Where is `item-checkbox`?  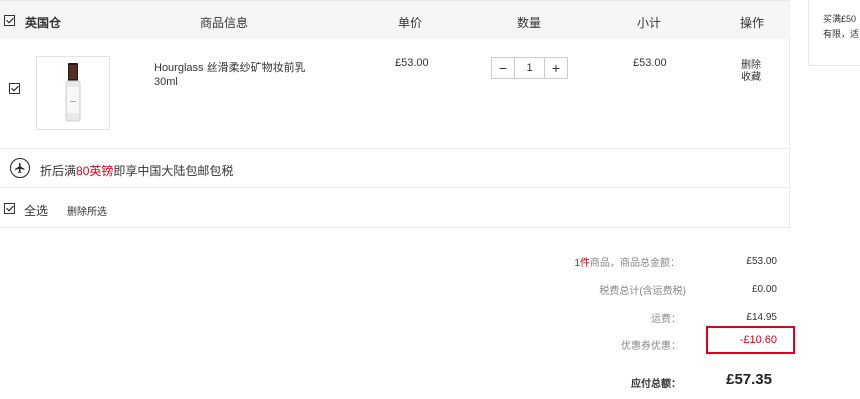 item-checkbox is located at coordinates (14, 88).